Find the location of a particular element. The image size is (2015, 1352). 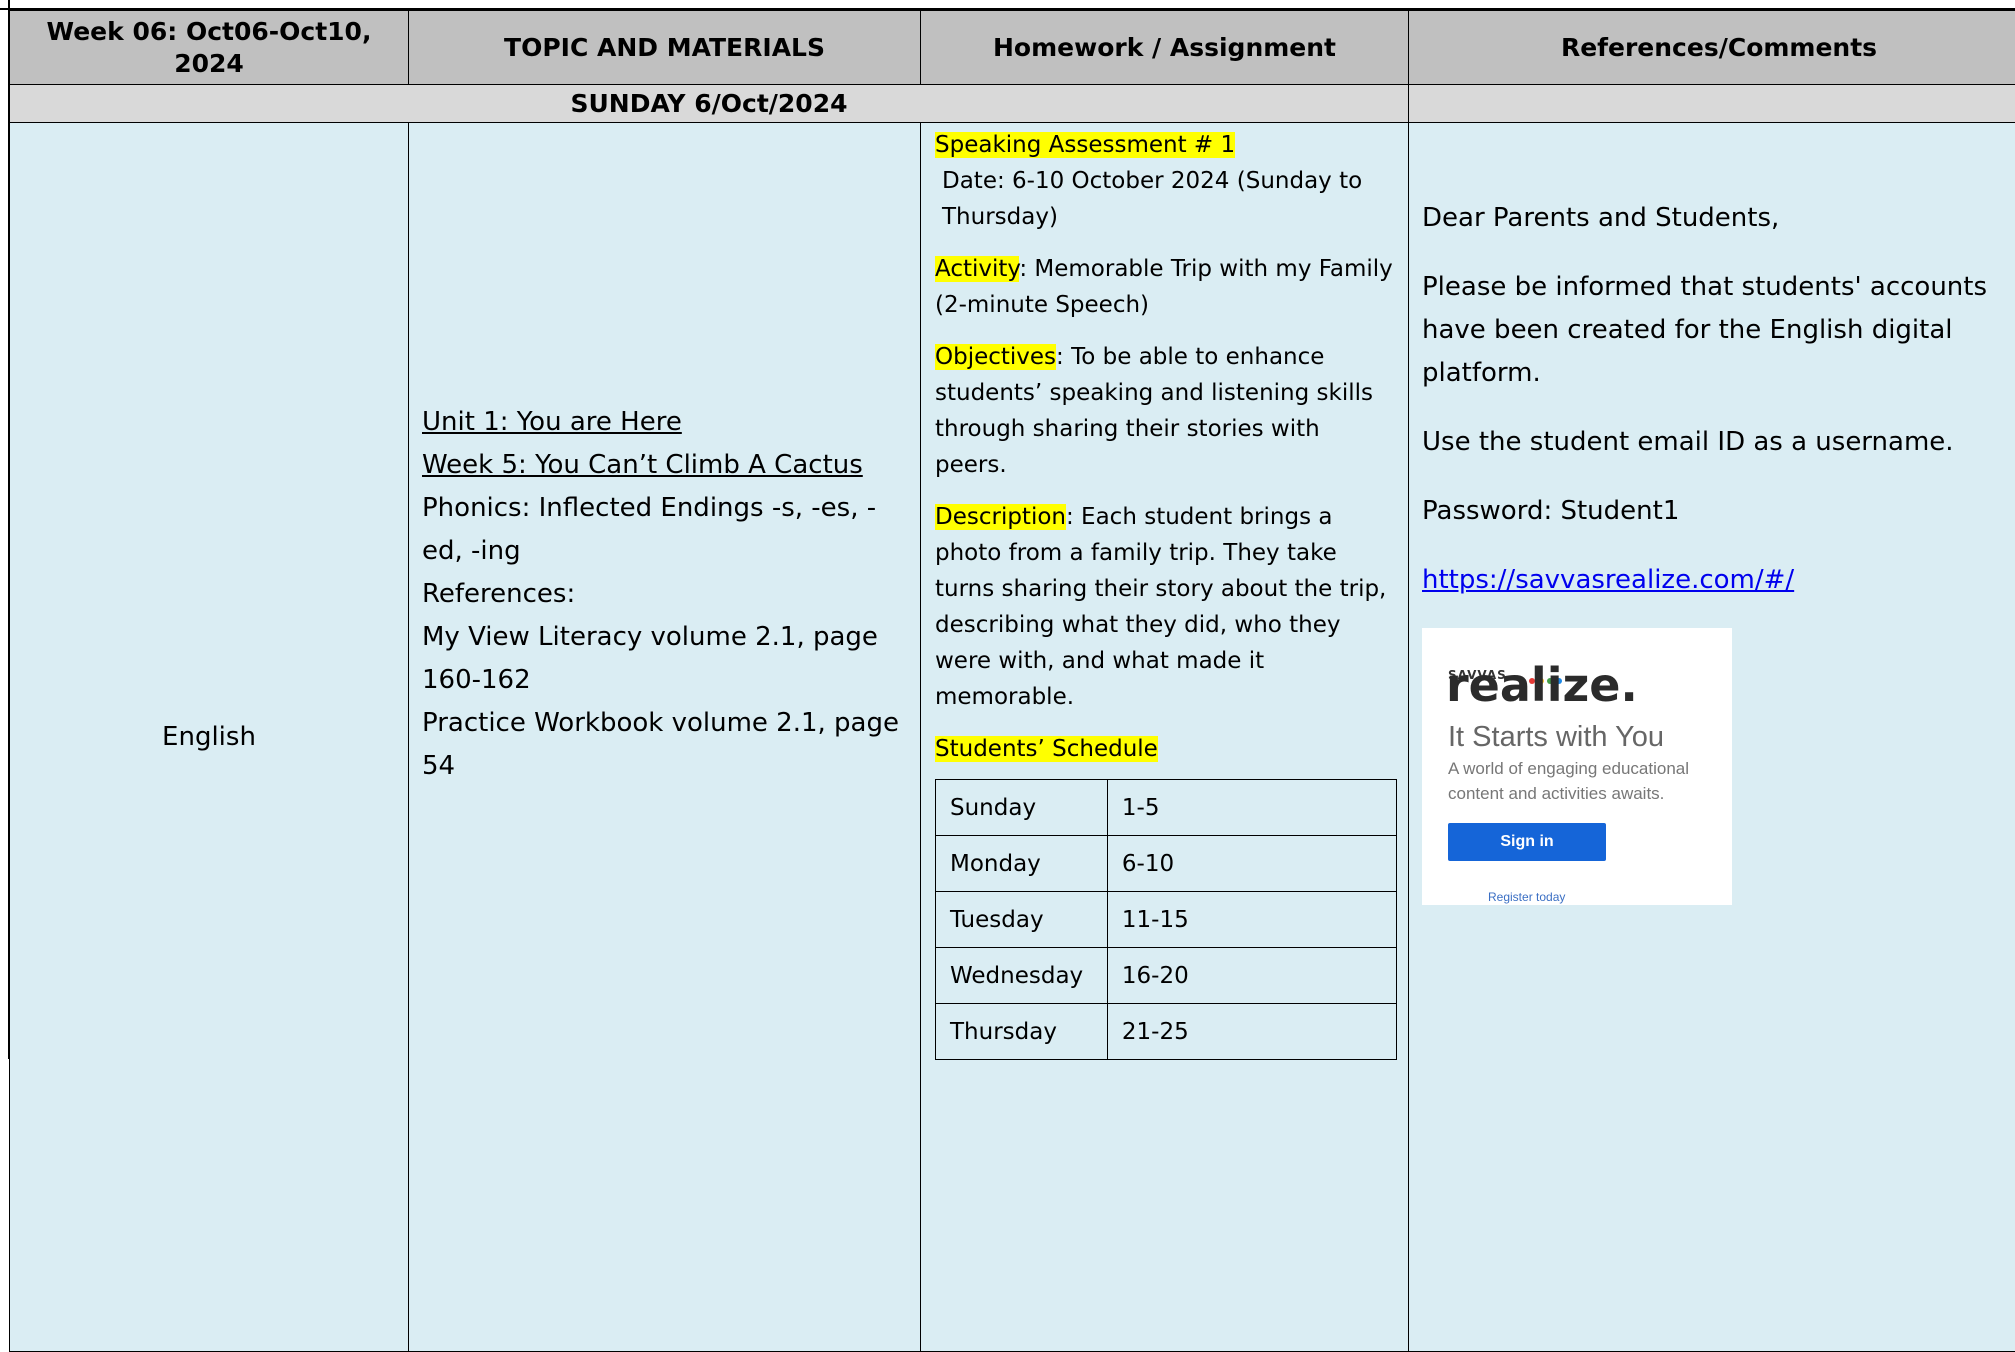

objectives-label: Objectives is located at coordinates (995, 357).